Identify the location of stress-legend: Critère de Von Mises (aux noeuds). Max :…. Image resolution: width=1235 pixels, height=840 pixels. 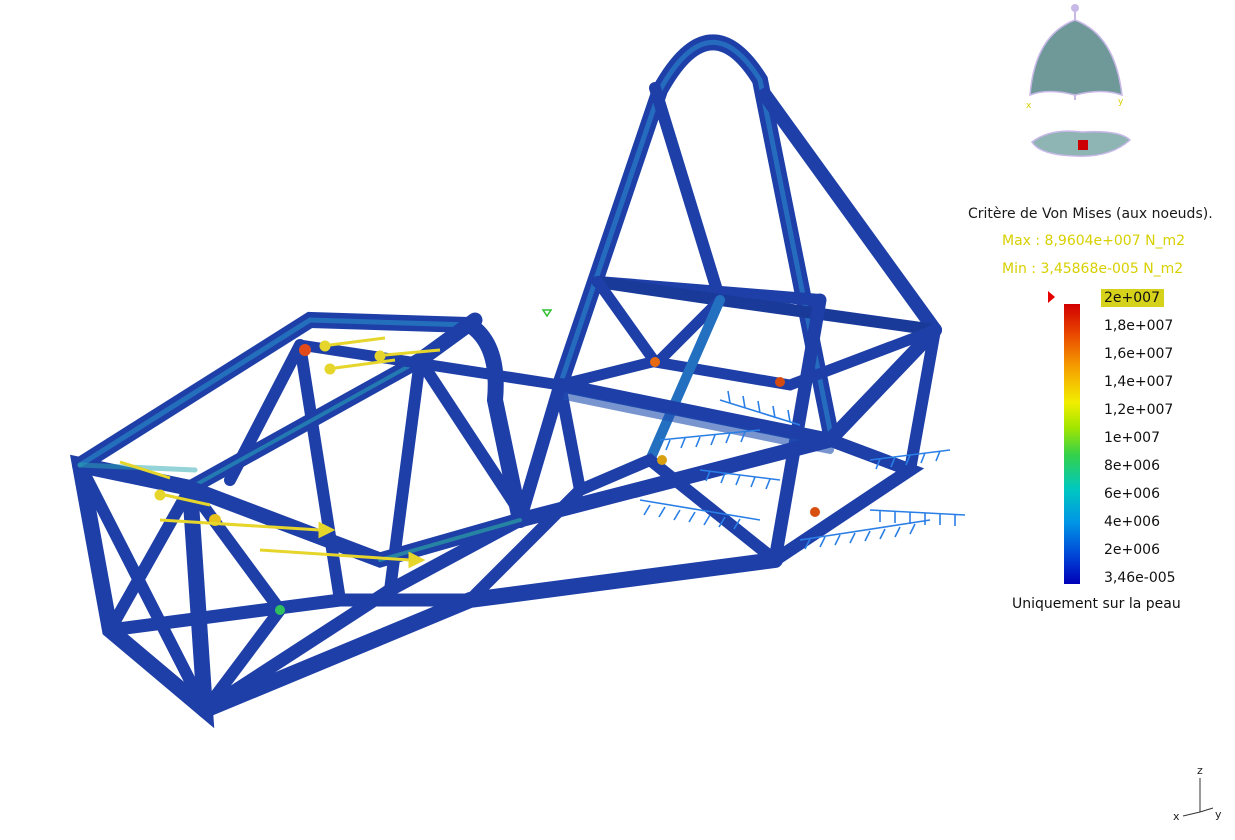
(1090, 415).